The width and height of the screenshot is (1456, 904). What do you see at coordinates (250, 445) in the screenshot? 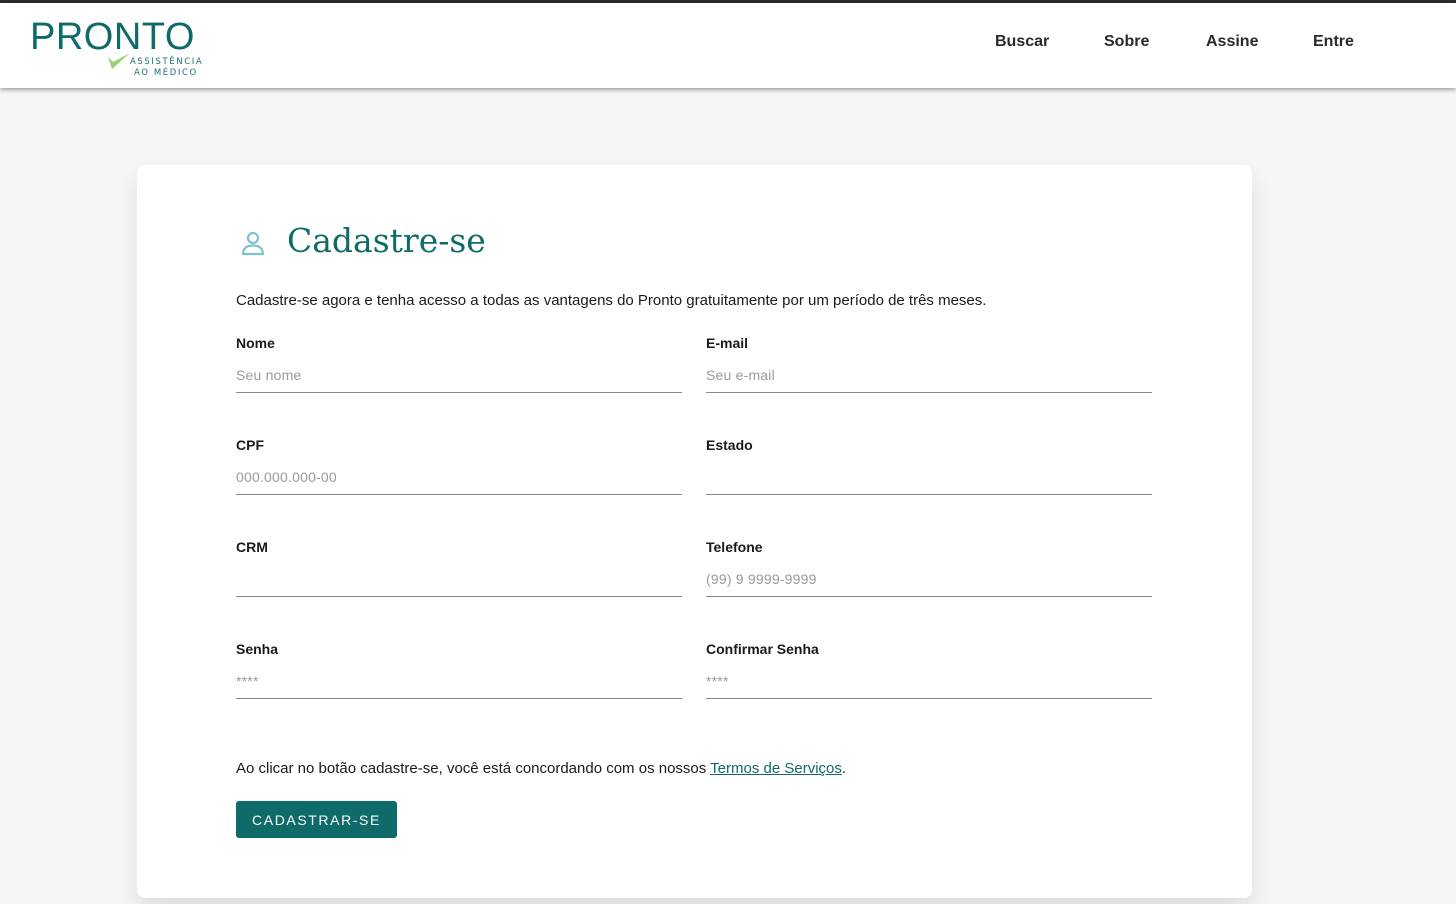
I see `cpf-label: CPF` at bounding box center [250, 445].